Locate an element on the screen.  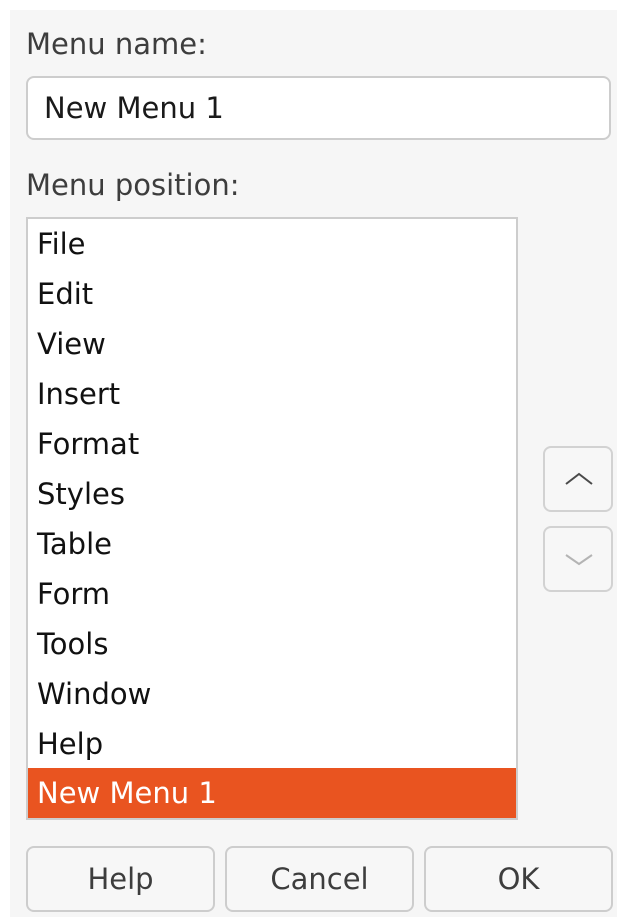
list-item: Tools is located at coordinates (272, 644).